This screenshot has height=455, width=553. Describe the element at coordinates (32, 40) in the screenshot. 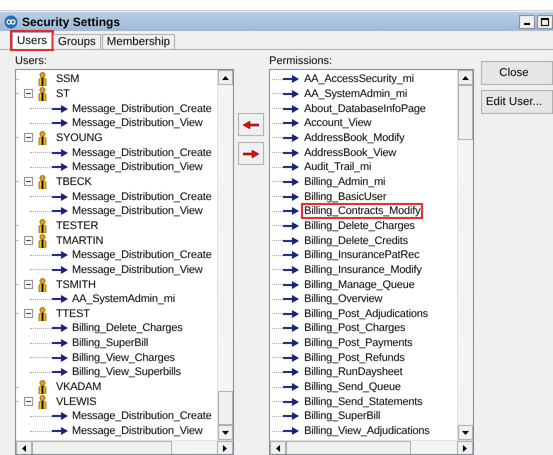

I see `tab: Users` at that location.